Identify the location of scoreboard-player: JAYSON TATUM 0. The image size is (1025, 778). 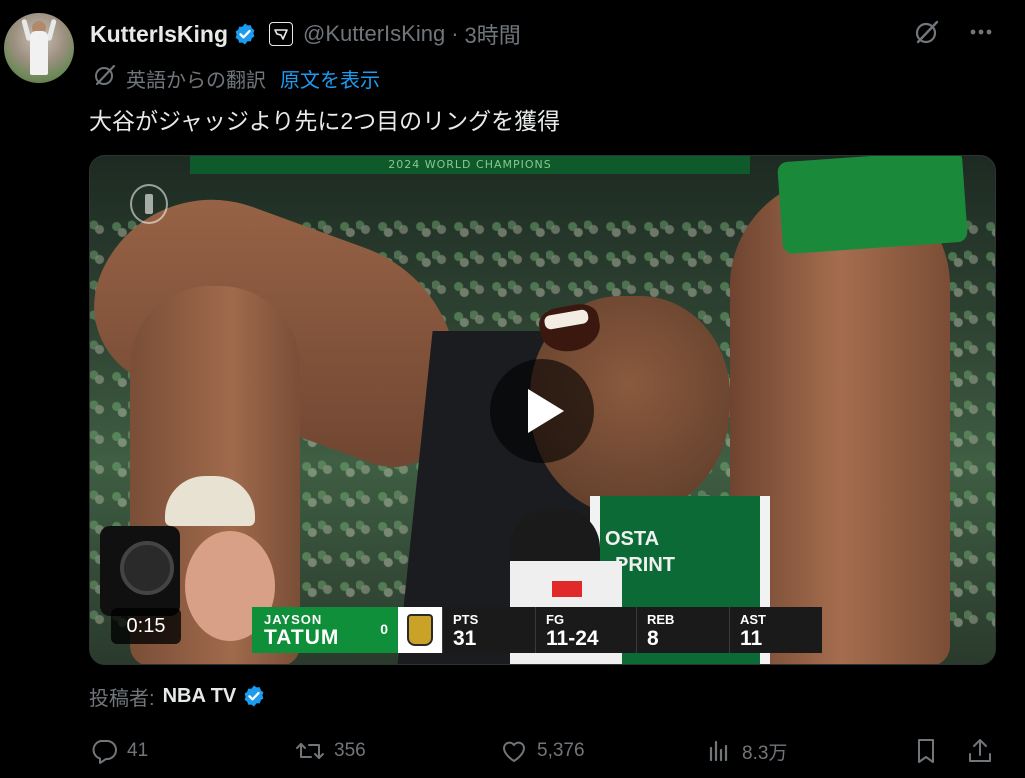
(325, 630).